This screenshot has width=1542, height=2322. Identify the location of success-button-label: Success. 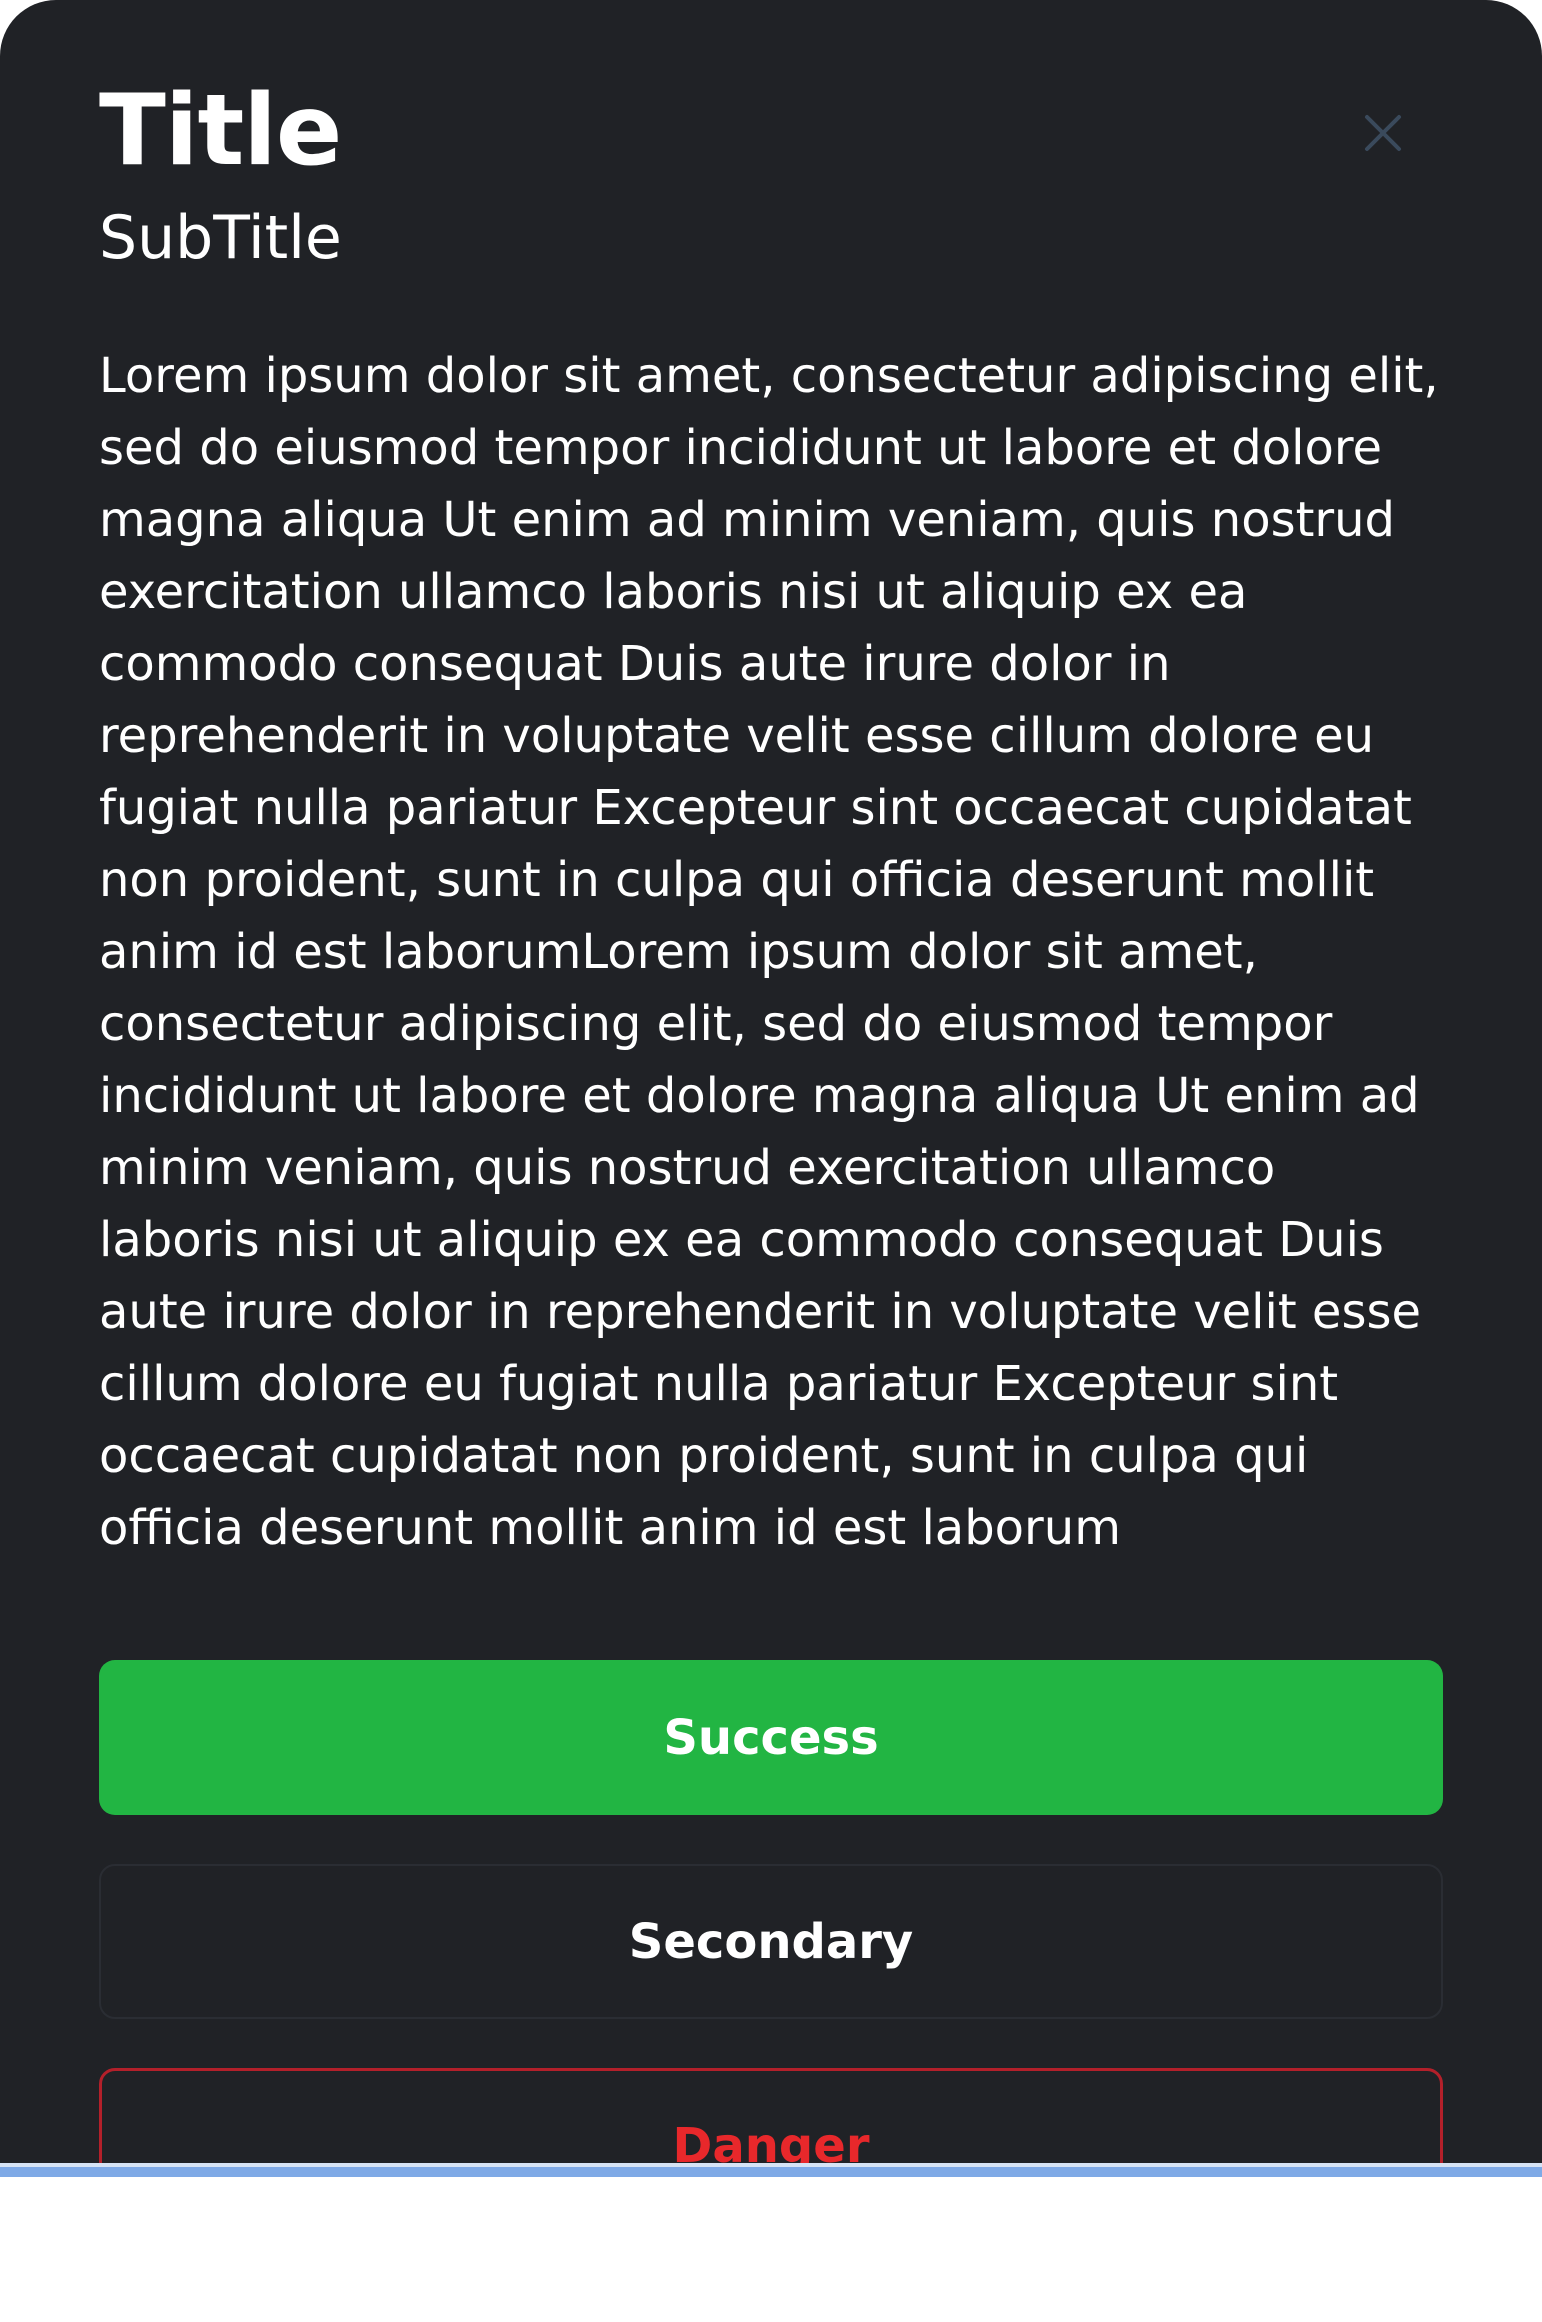
(771, 1737).